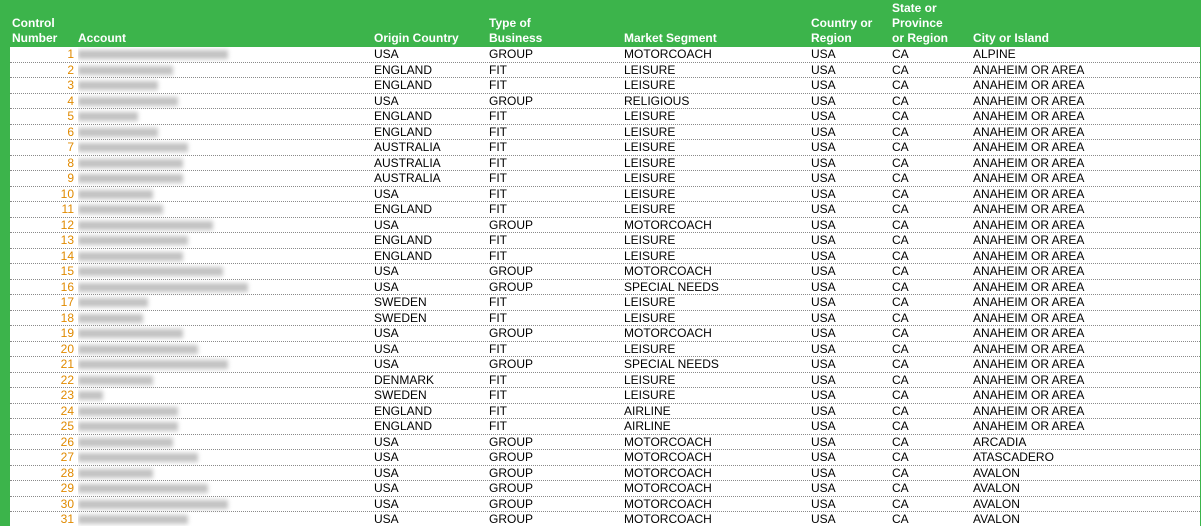 The width and height of the screenshot is (1201, 526). Describe the element at coordinates (429, 163) in the screenshot. I see `cell-origin-country: AUSTRALIA` at that location.